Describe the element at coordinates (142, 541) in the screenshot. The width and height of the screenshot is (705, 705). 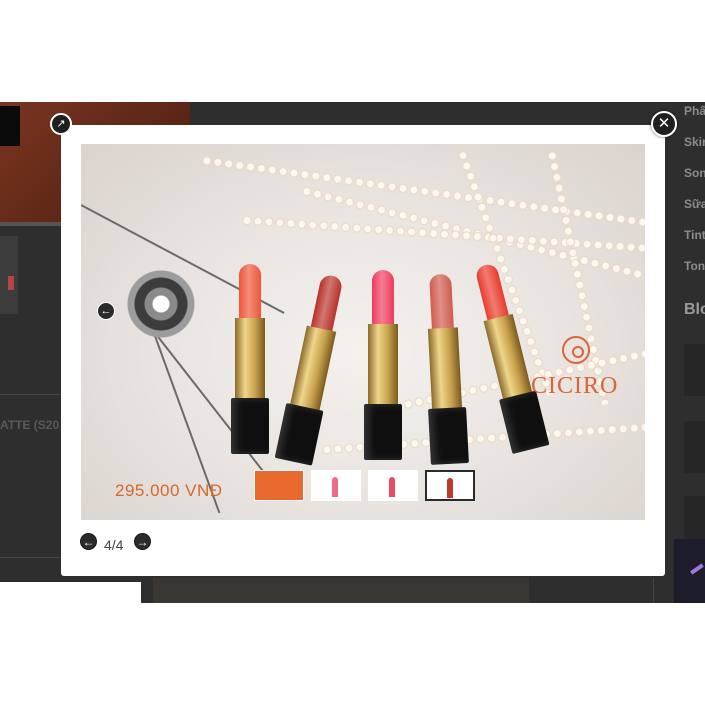
I see `arrow-right-icon: →` at that location.